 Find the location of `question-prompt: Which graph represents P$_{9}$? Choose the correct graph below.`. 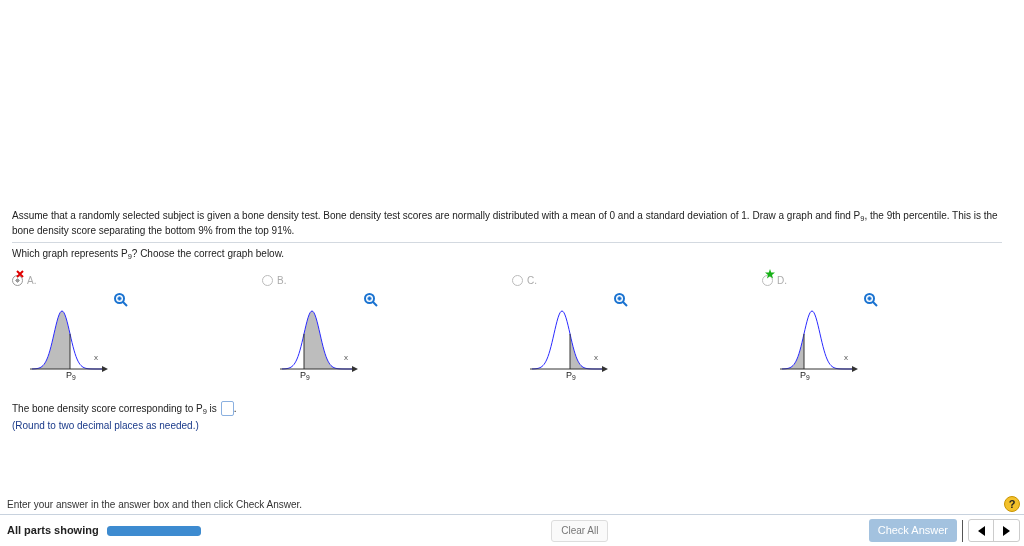

question-prompt: Which graph represents P$_{9}$? Choose the correct graph below. is located at coordinates (149, 254).